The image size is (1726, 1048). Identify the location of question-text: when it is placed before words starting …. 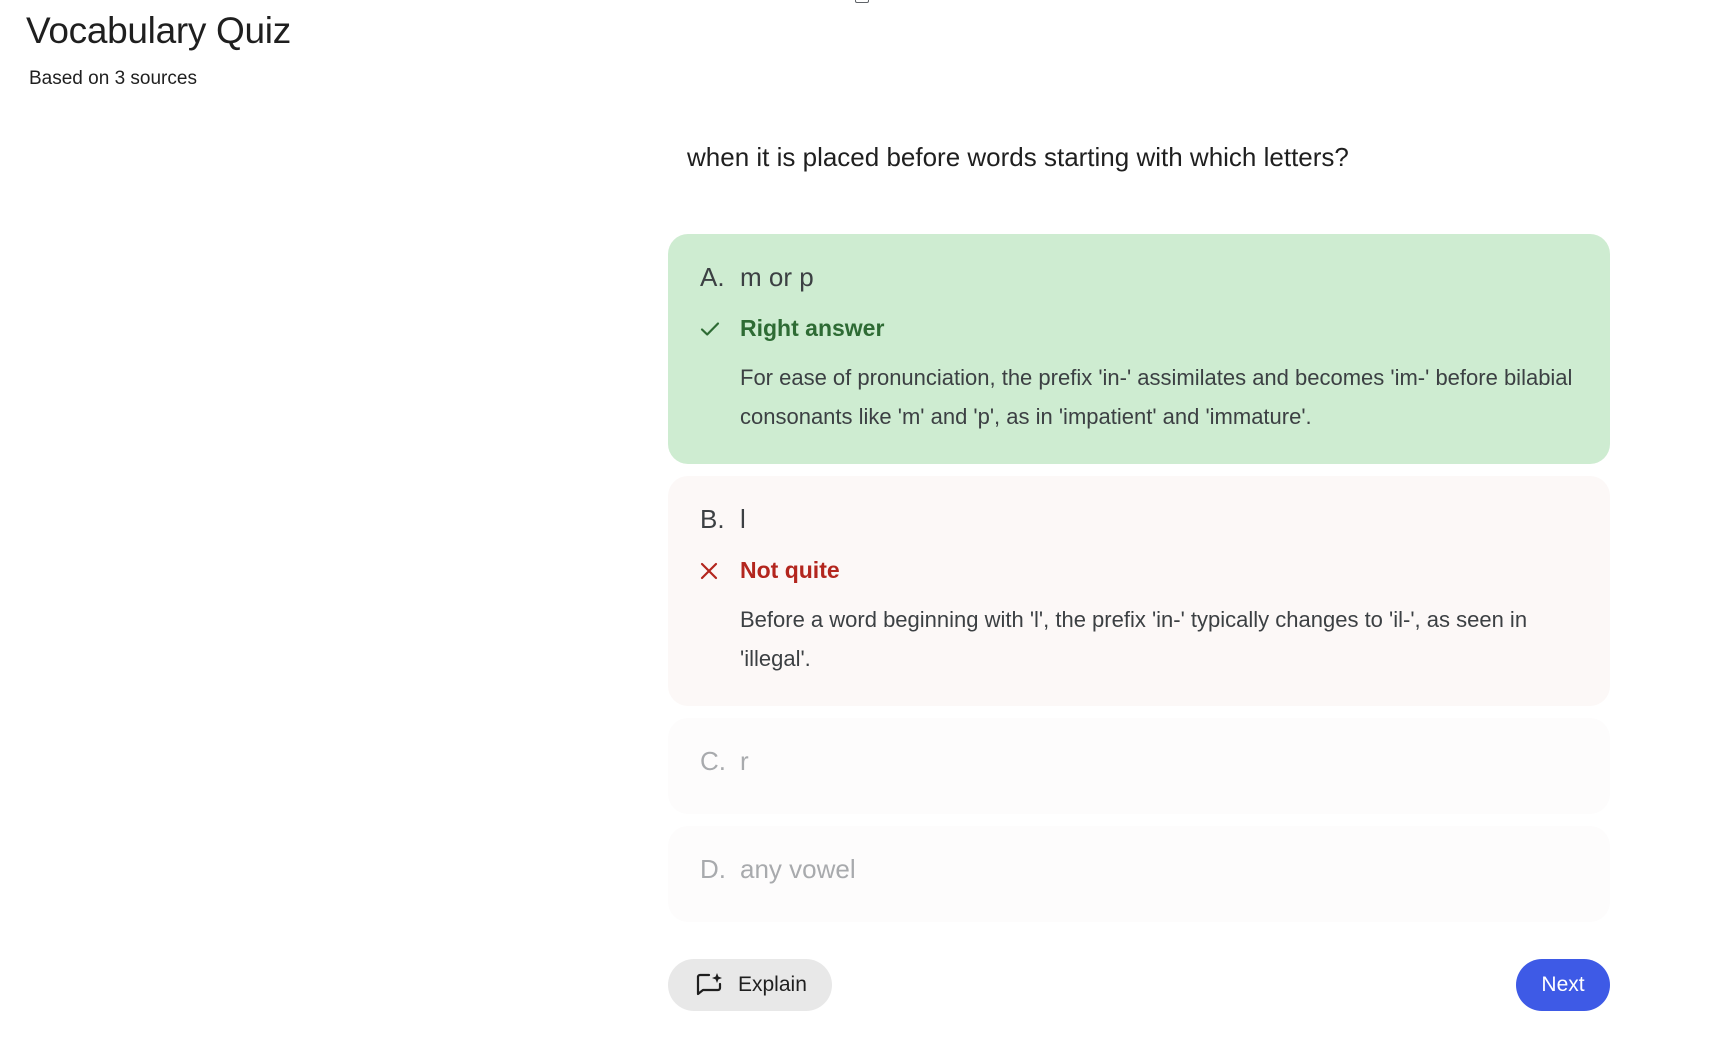
(1018, 157).